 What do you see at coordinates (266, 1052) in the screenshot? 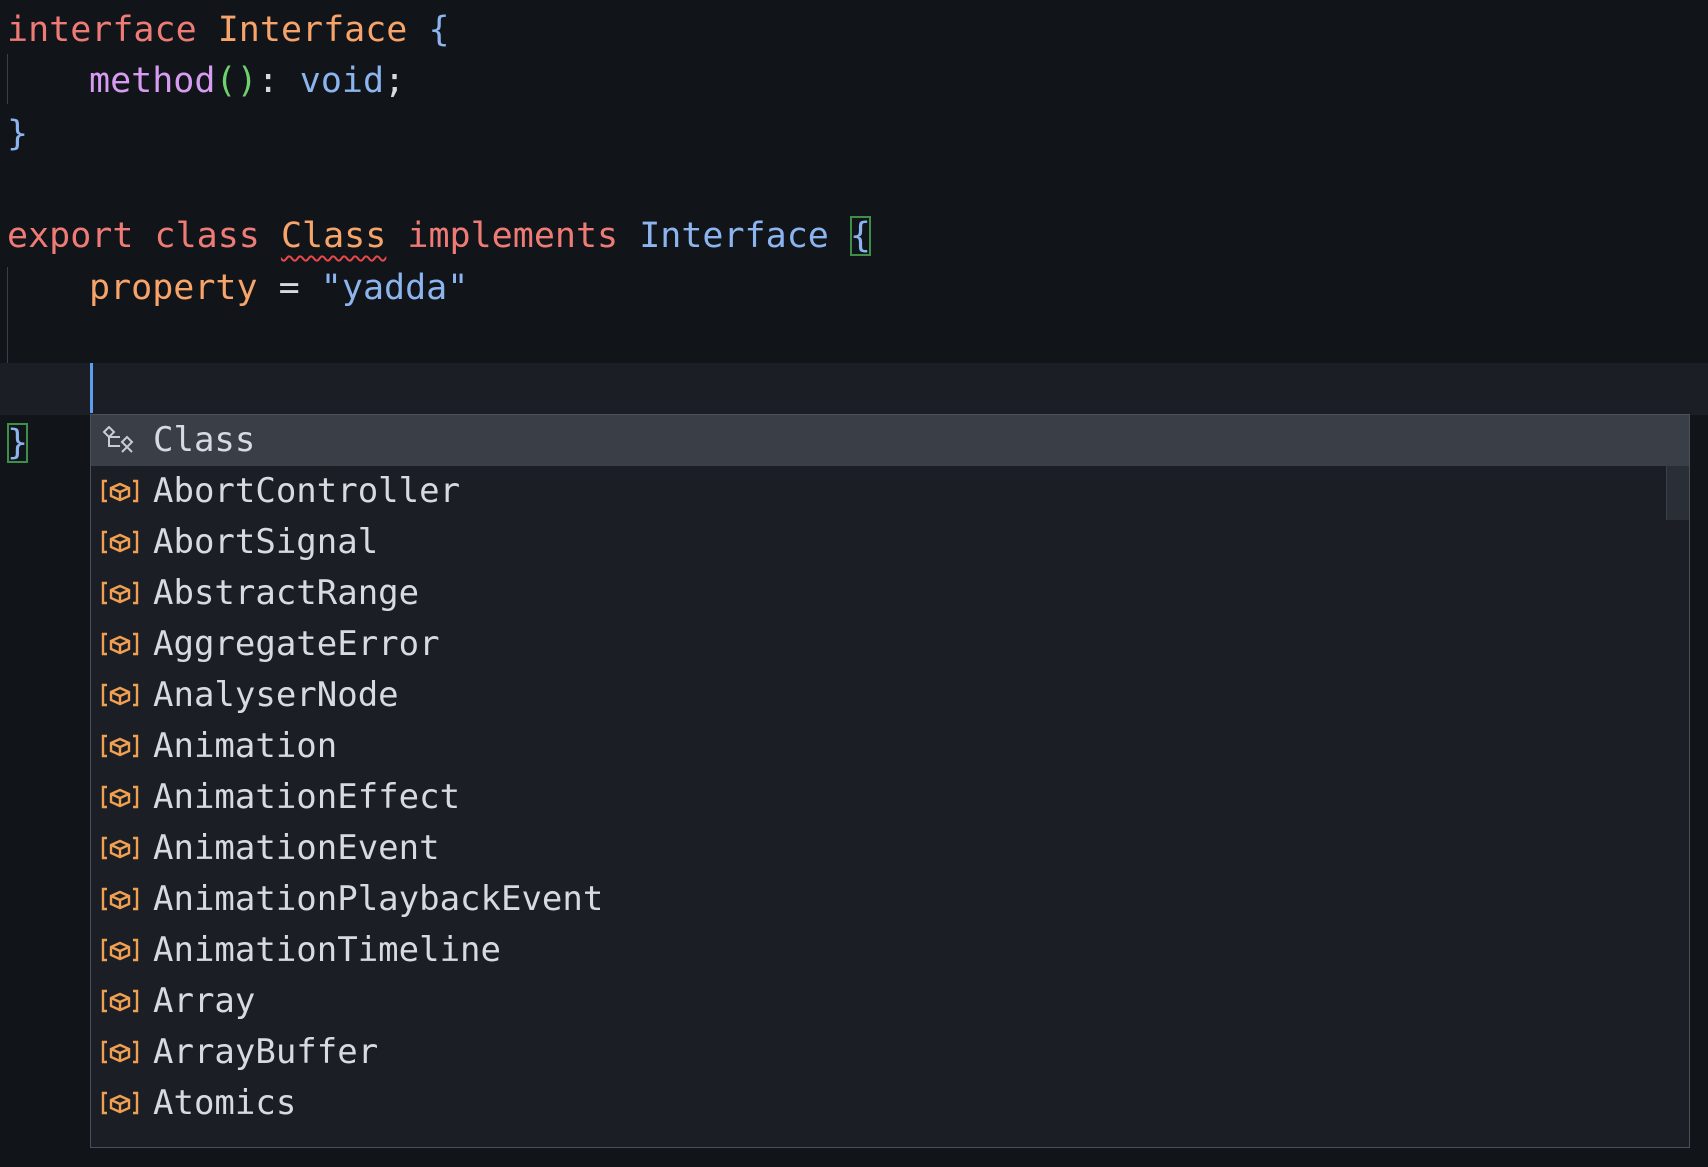
I see `suggest-item-label: ArrayBuffer` at bounding box center [266, 1052].